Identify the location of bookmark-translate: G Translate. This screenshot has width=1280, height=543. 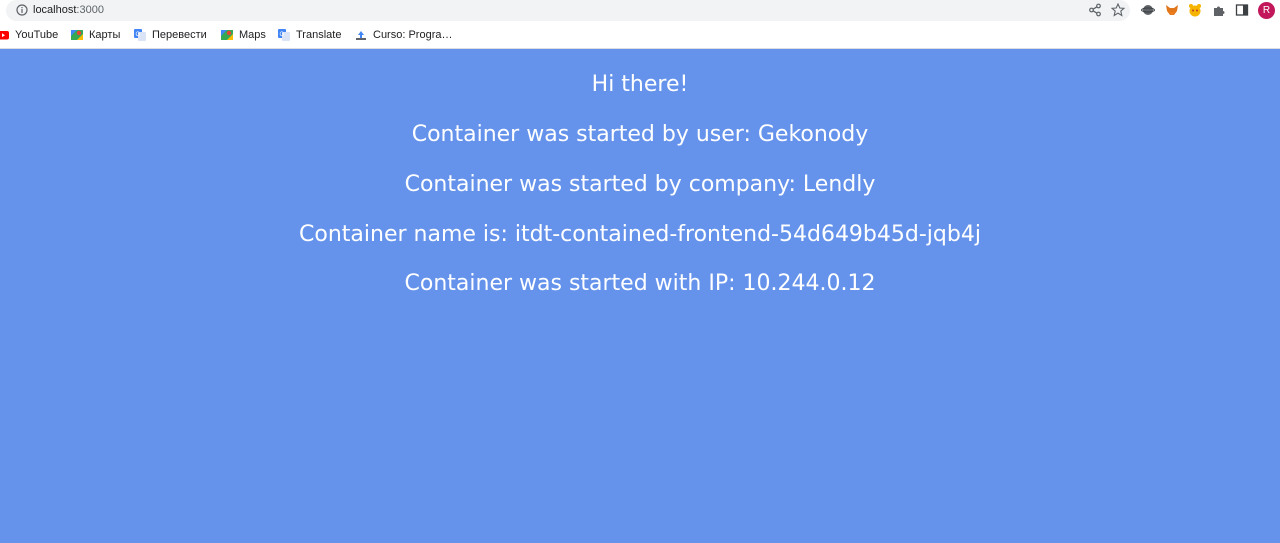
(309, 35).